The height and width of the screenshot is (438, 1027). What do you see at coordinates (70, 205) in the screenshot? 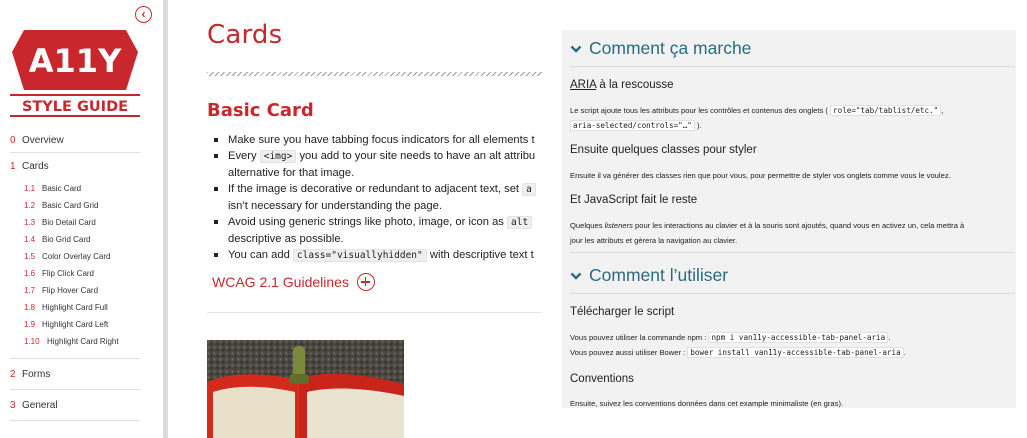
I see `nav-label: Basic Card Grid` at bounding box center [70, 205].